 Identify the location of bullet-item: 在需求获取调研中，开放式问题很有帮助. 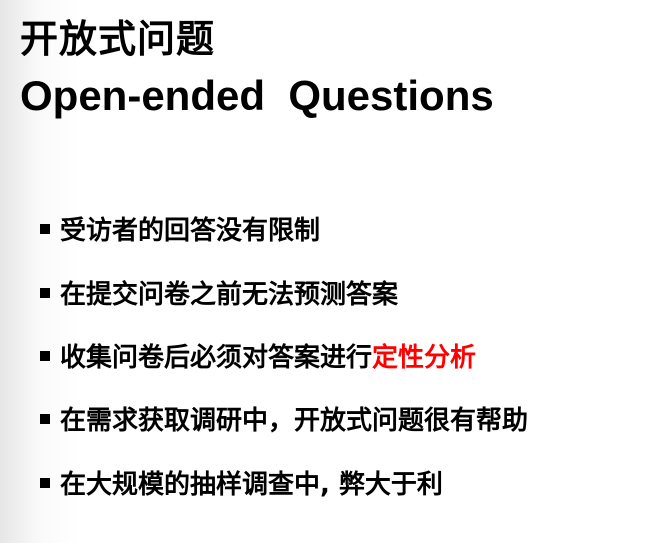
(284, 418).